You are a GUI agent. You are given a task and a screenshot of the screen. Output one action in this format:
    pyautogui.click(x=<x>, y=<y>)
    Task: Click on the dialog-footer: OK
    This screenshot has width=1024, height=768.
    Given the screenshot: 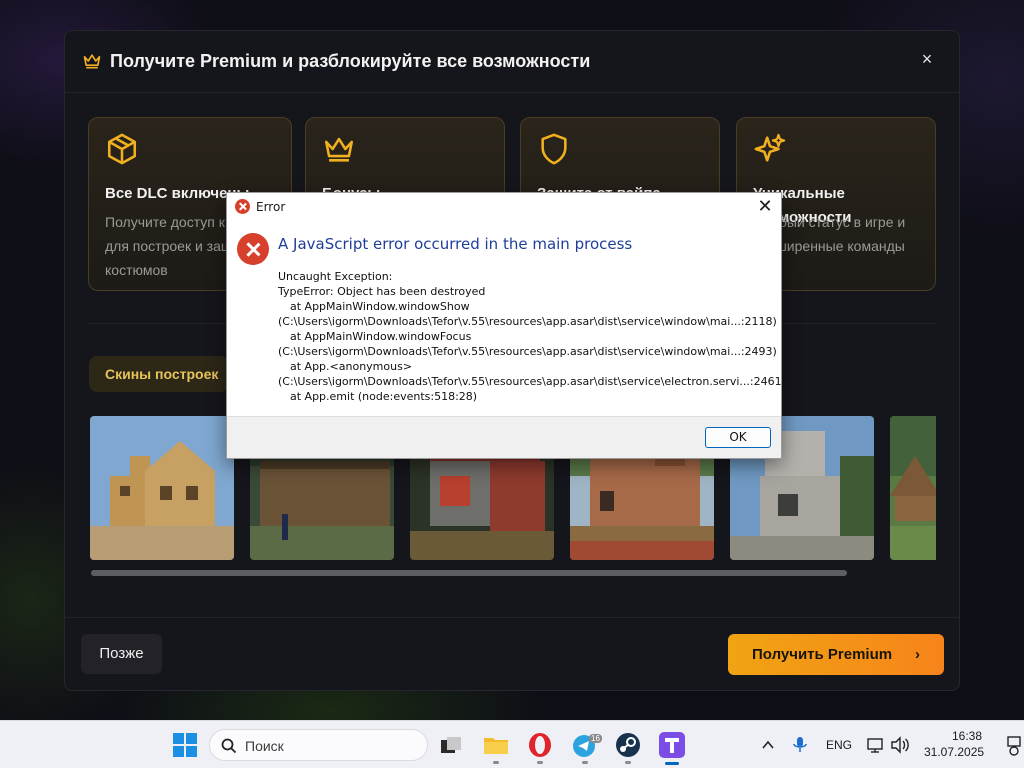 What is the action you would take?
    pyautogui.click(x=504, y=437)
    